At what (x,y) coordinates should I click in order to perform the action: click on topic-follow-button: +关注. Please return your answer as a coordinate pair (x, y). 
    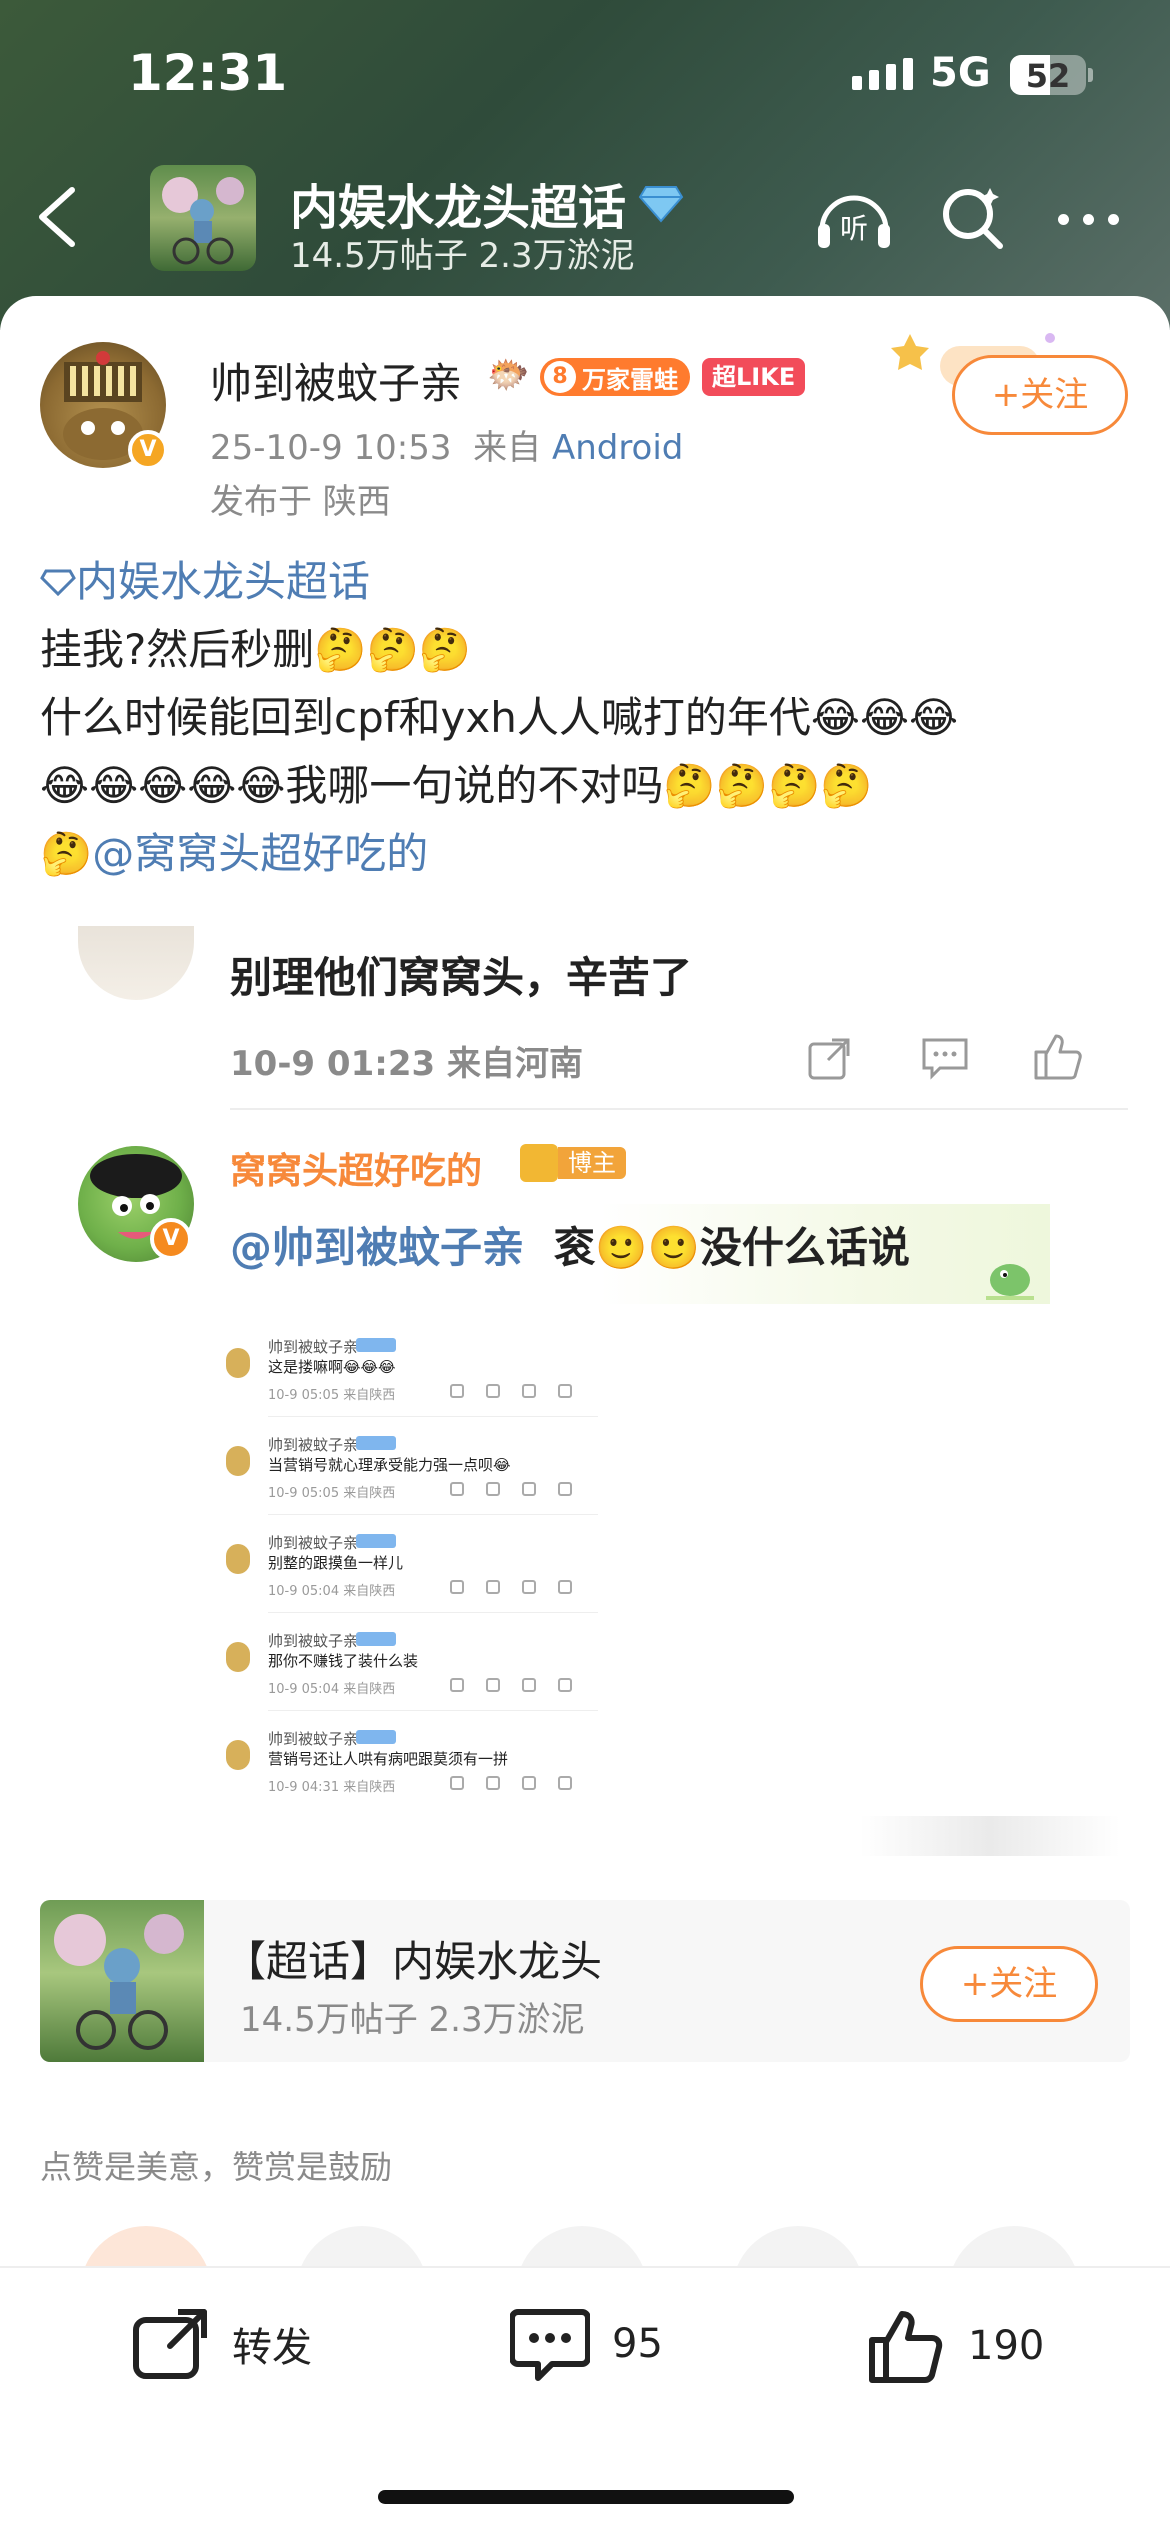
    Looking at the image, I should click on (1009, 1984).